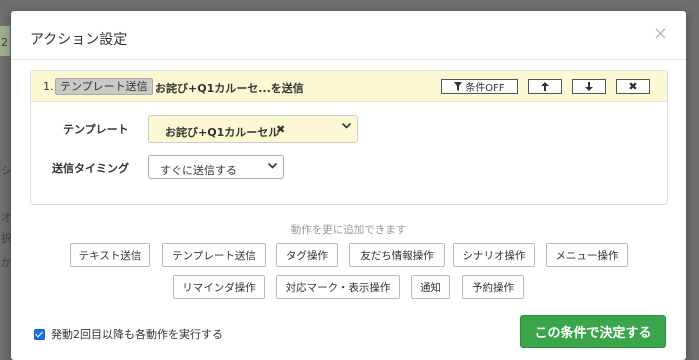  I want to click on condition-toggle-button: 条件OFF, so click(479, 86).